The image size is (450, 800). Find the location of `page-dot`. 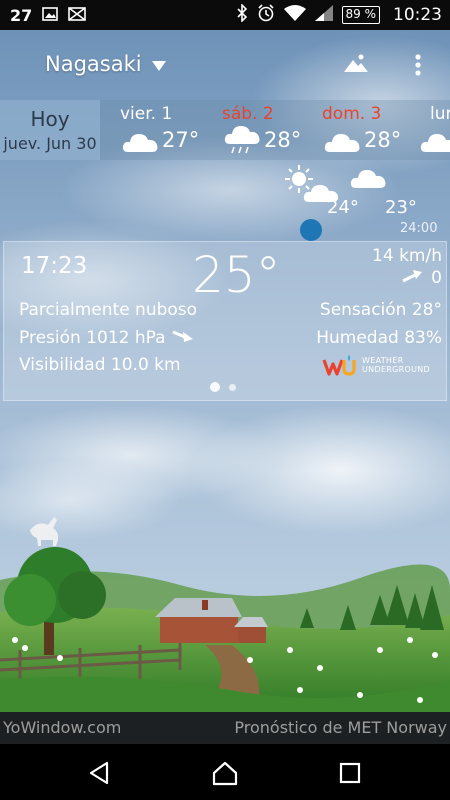

page-dot is located at coordinates (232, 387).